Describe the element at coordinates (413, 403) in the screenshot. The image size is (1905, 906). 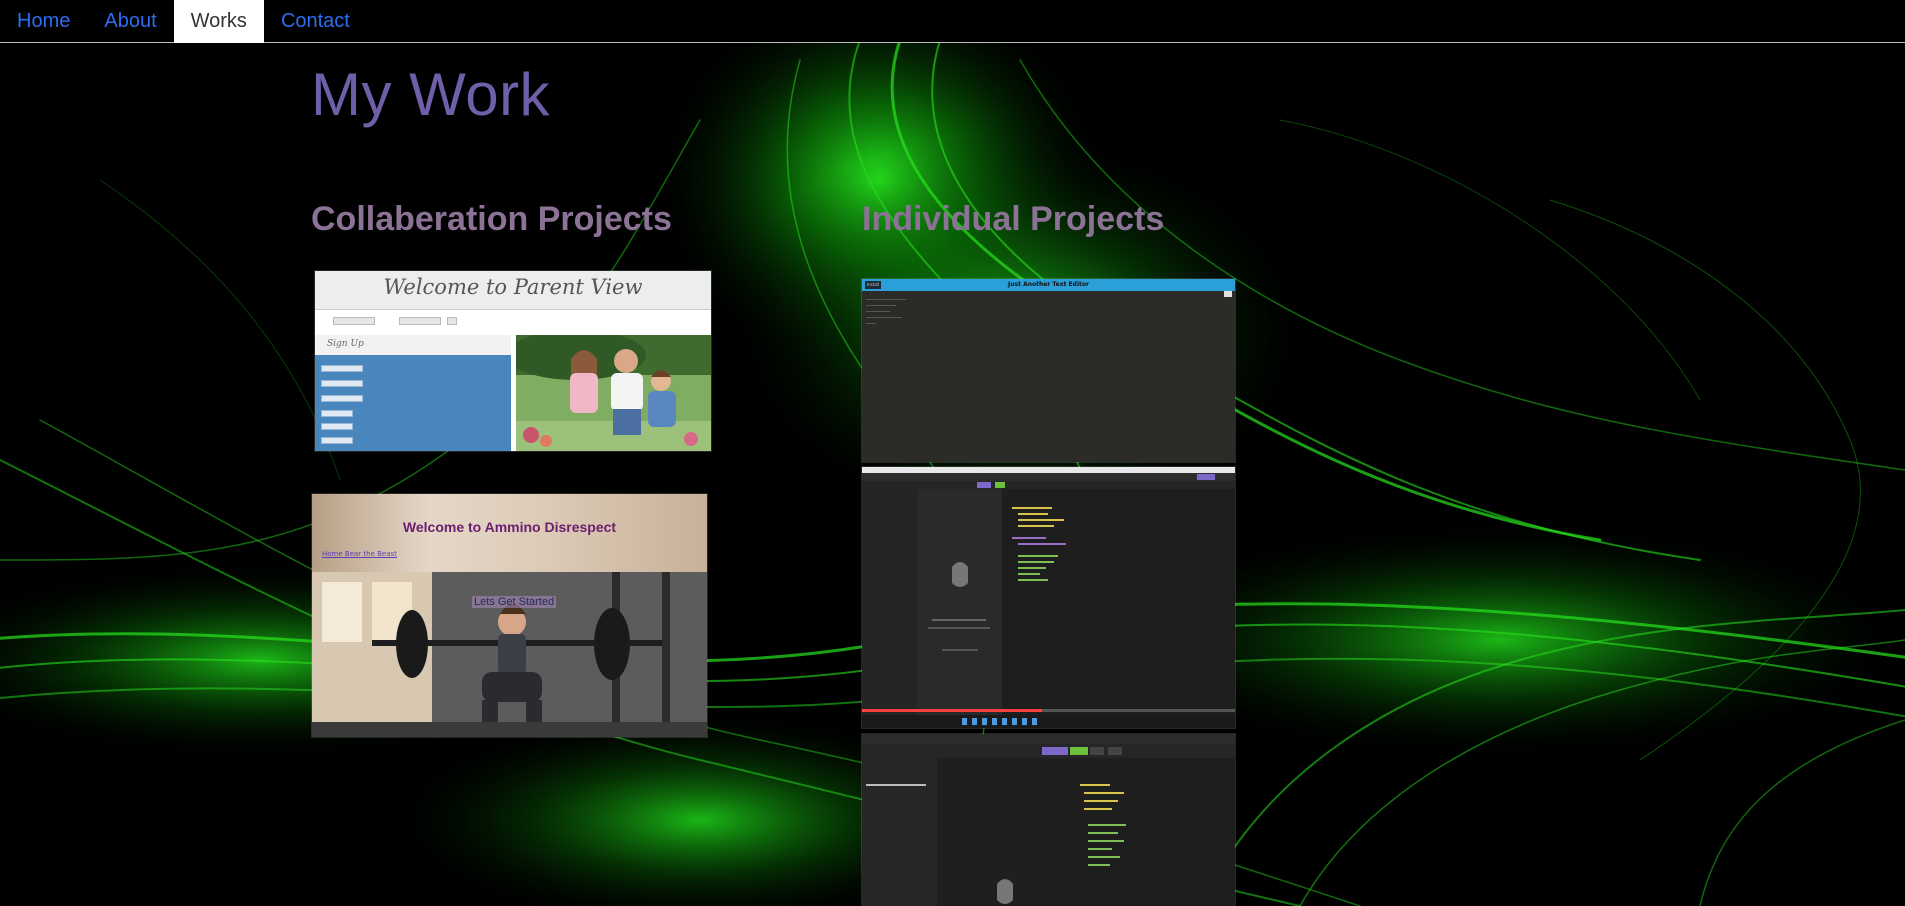
I see `parent-view-signup-form` at that location.